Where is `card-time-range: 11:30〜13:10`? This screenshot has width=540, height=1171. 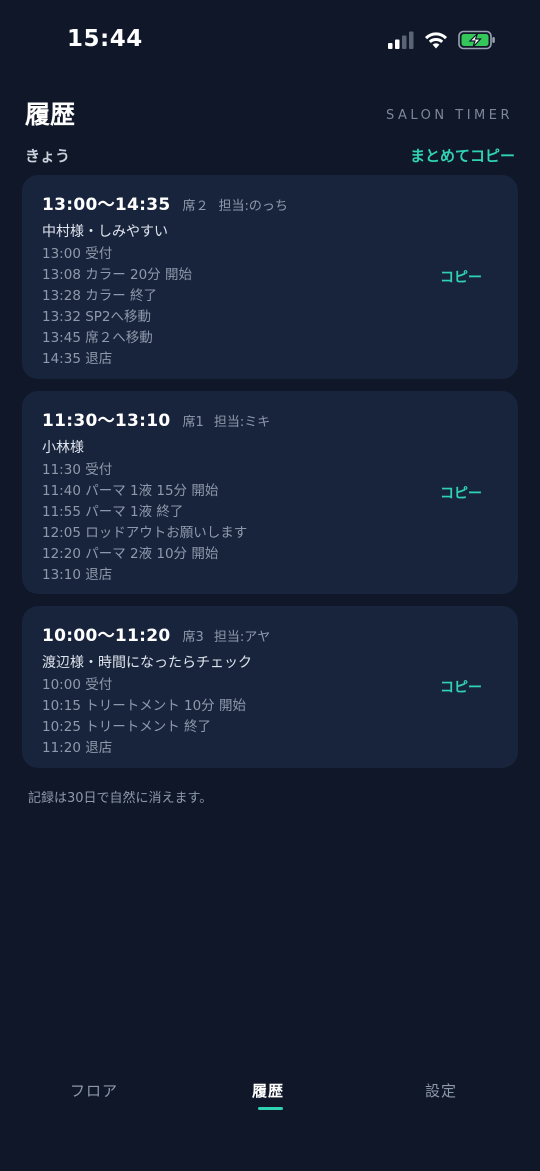 card-time-range: 11:30〜13:10 is located at coordinates (106, 421).